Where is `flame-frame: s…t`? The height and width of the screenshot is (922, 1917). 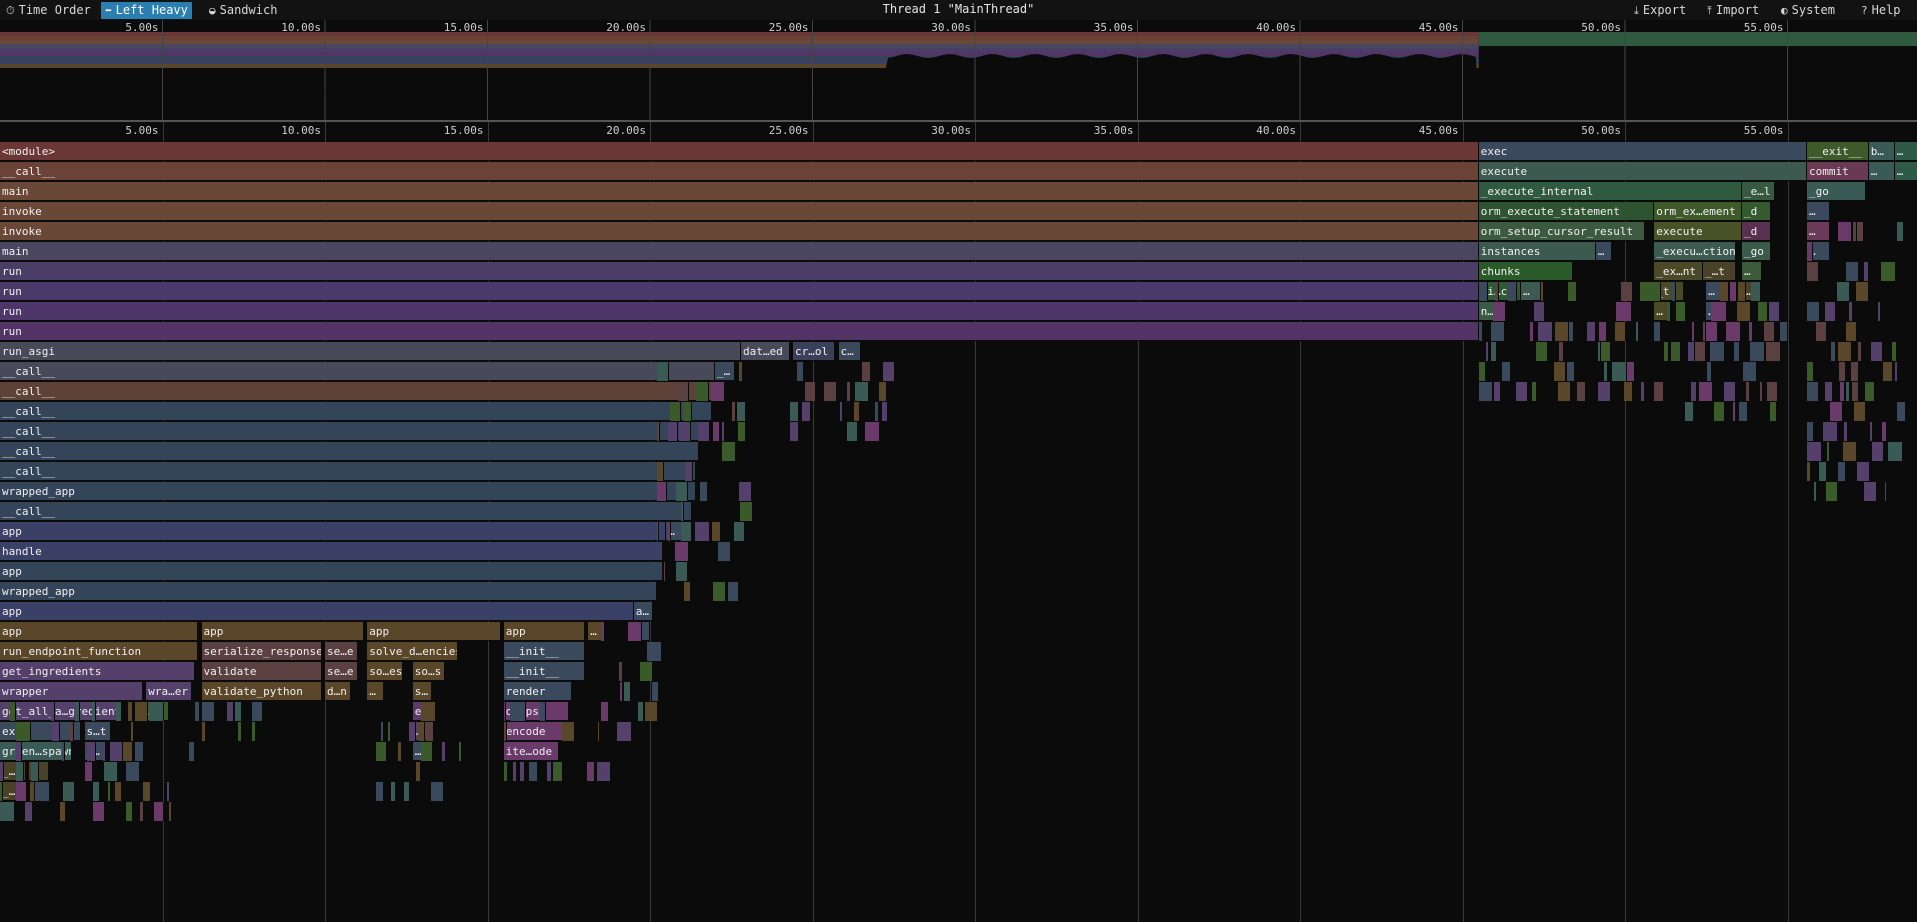 flame-frame: s…t is located at coordinates (97, 731).